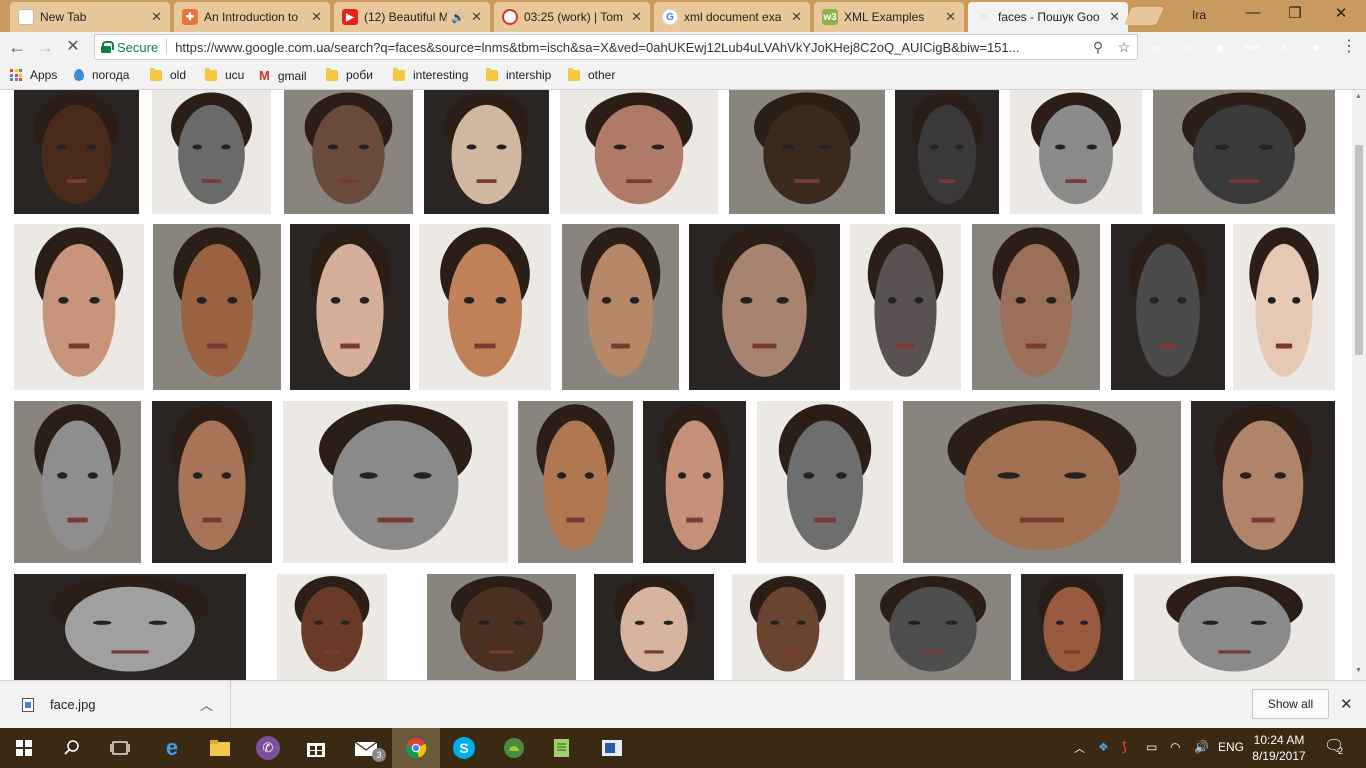 This screenshot has height=768, width=1366. What do you see at coordinates (1124, 747) in the screenshot?
I see `adobe-reader-icon: ⟆` at bounding box center [1124, 747].